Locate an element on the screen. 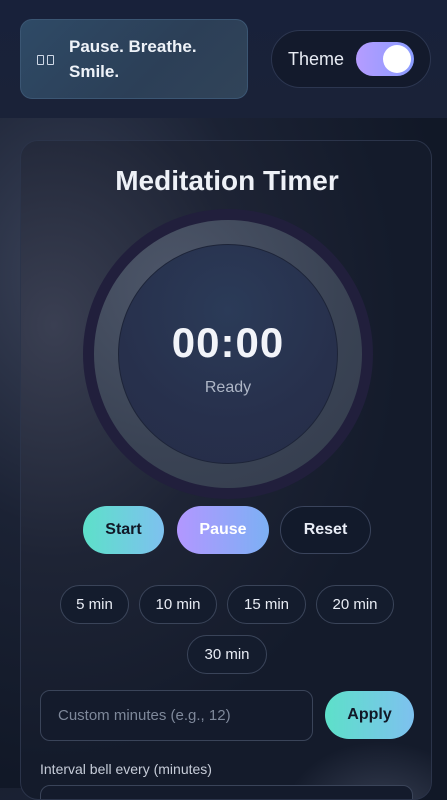 Image resolution: width=447 pixels, height=800 pixels. preset-5-min-button: 5 min is located at coordinates (94, 604).